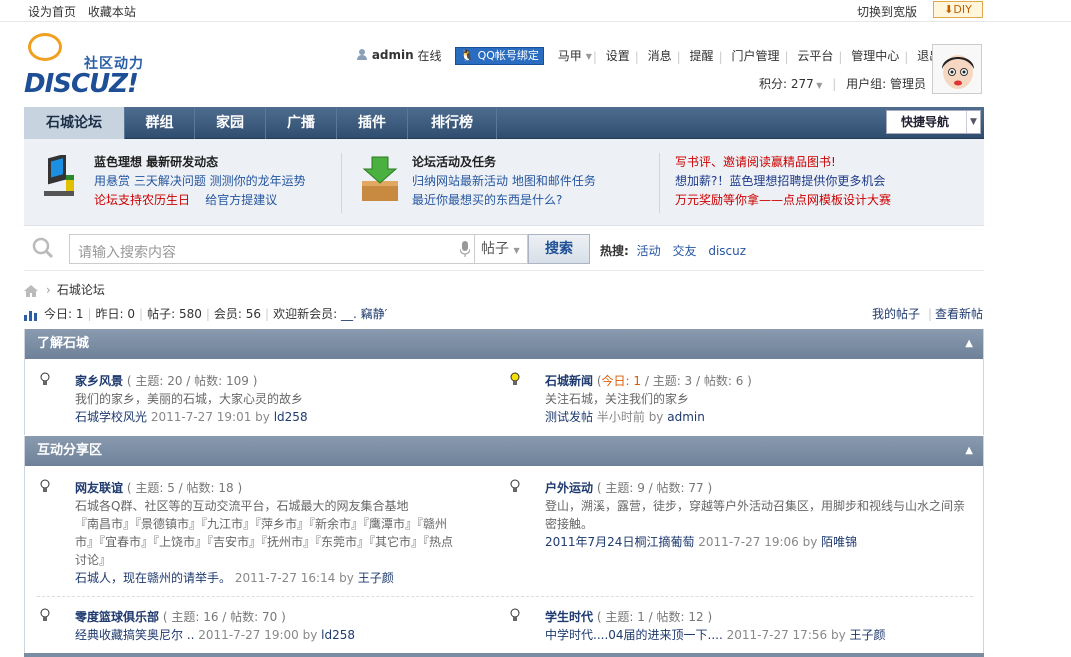 The width and height of the screenshot is (1071, 657). What do you see at coordinates (153, 578) in the screenshot?
I see `last-post-title: 石城人，现在赣州的请举手。` at bounding box center [153, 578].